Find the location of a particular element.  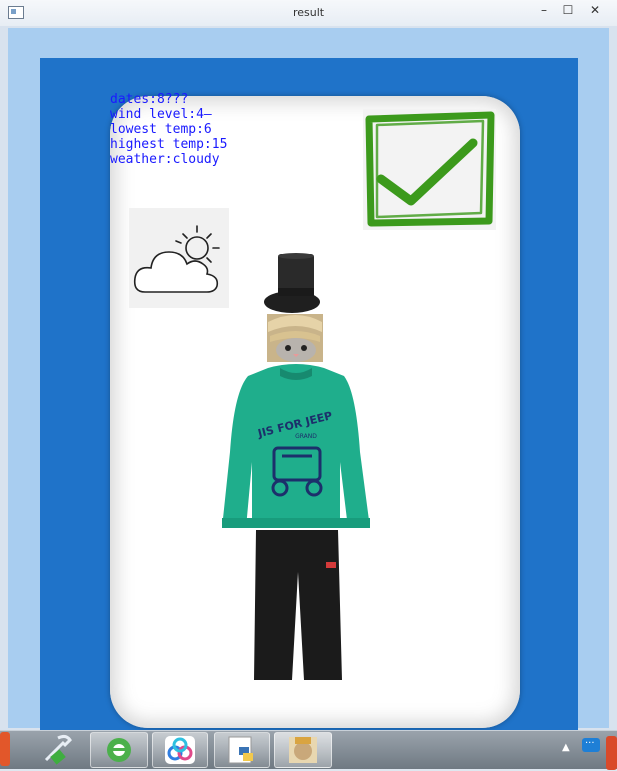

tray-expand-icon: ▲ is located at coordinates (566, 747).